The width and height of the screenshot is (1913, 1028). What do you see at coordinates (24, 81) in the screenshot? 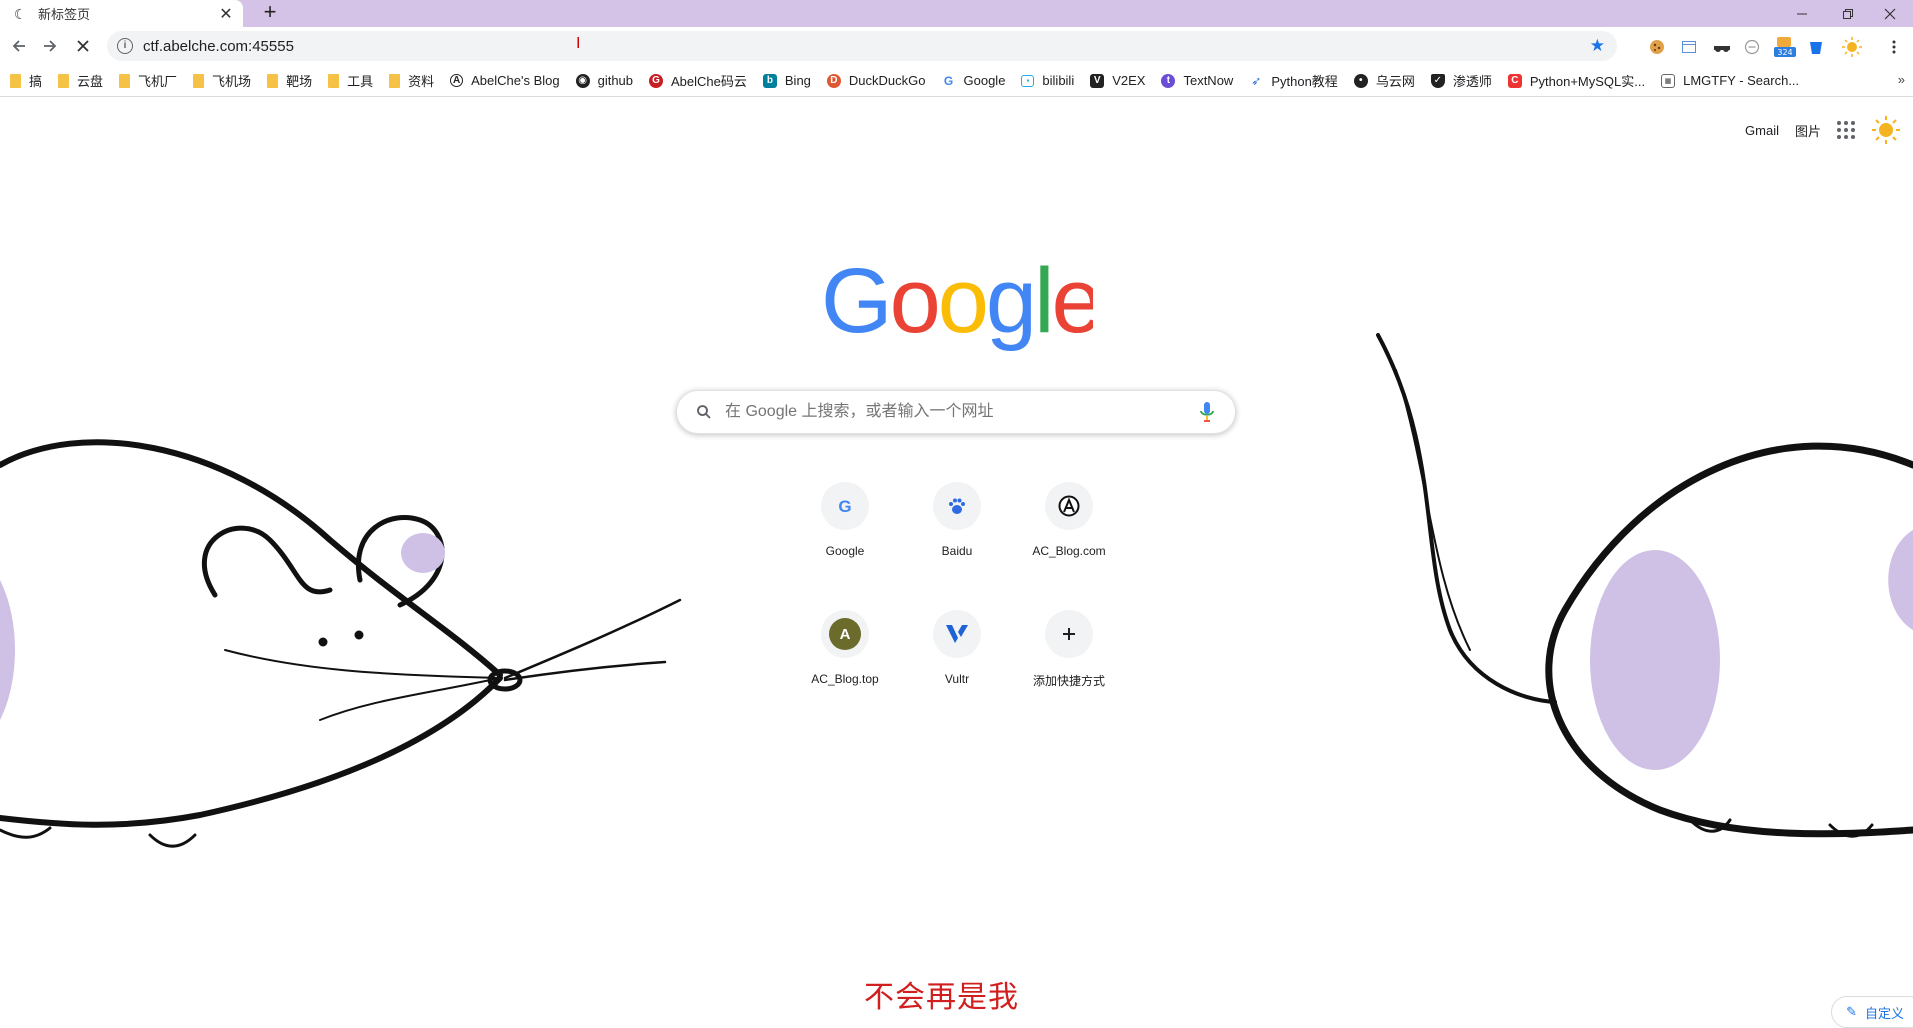
I see `bookmark-folder: 搞` at bounding box center [24, 81].